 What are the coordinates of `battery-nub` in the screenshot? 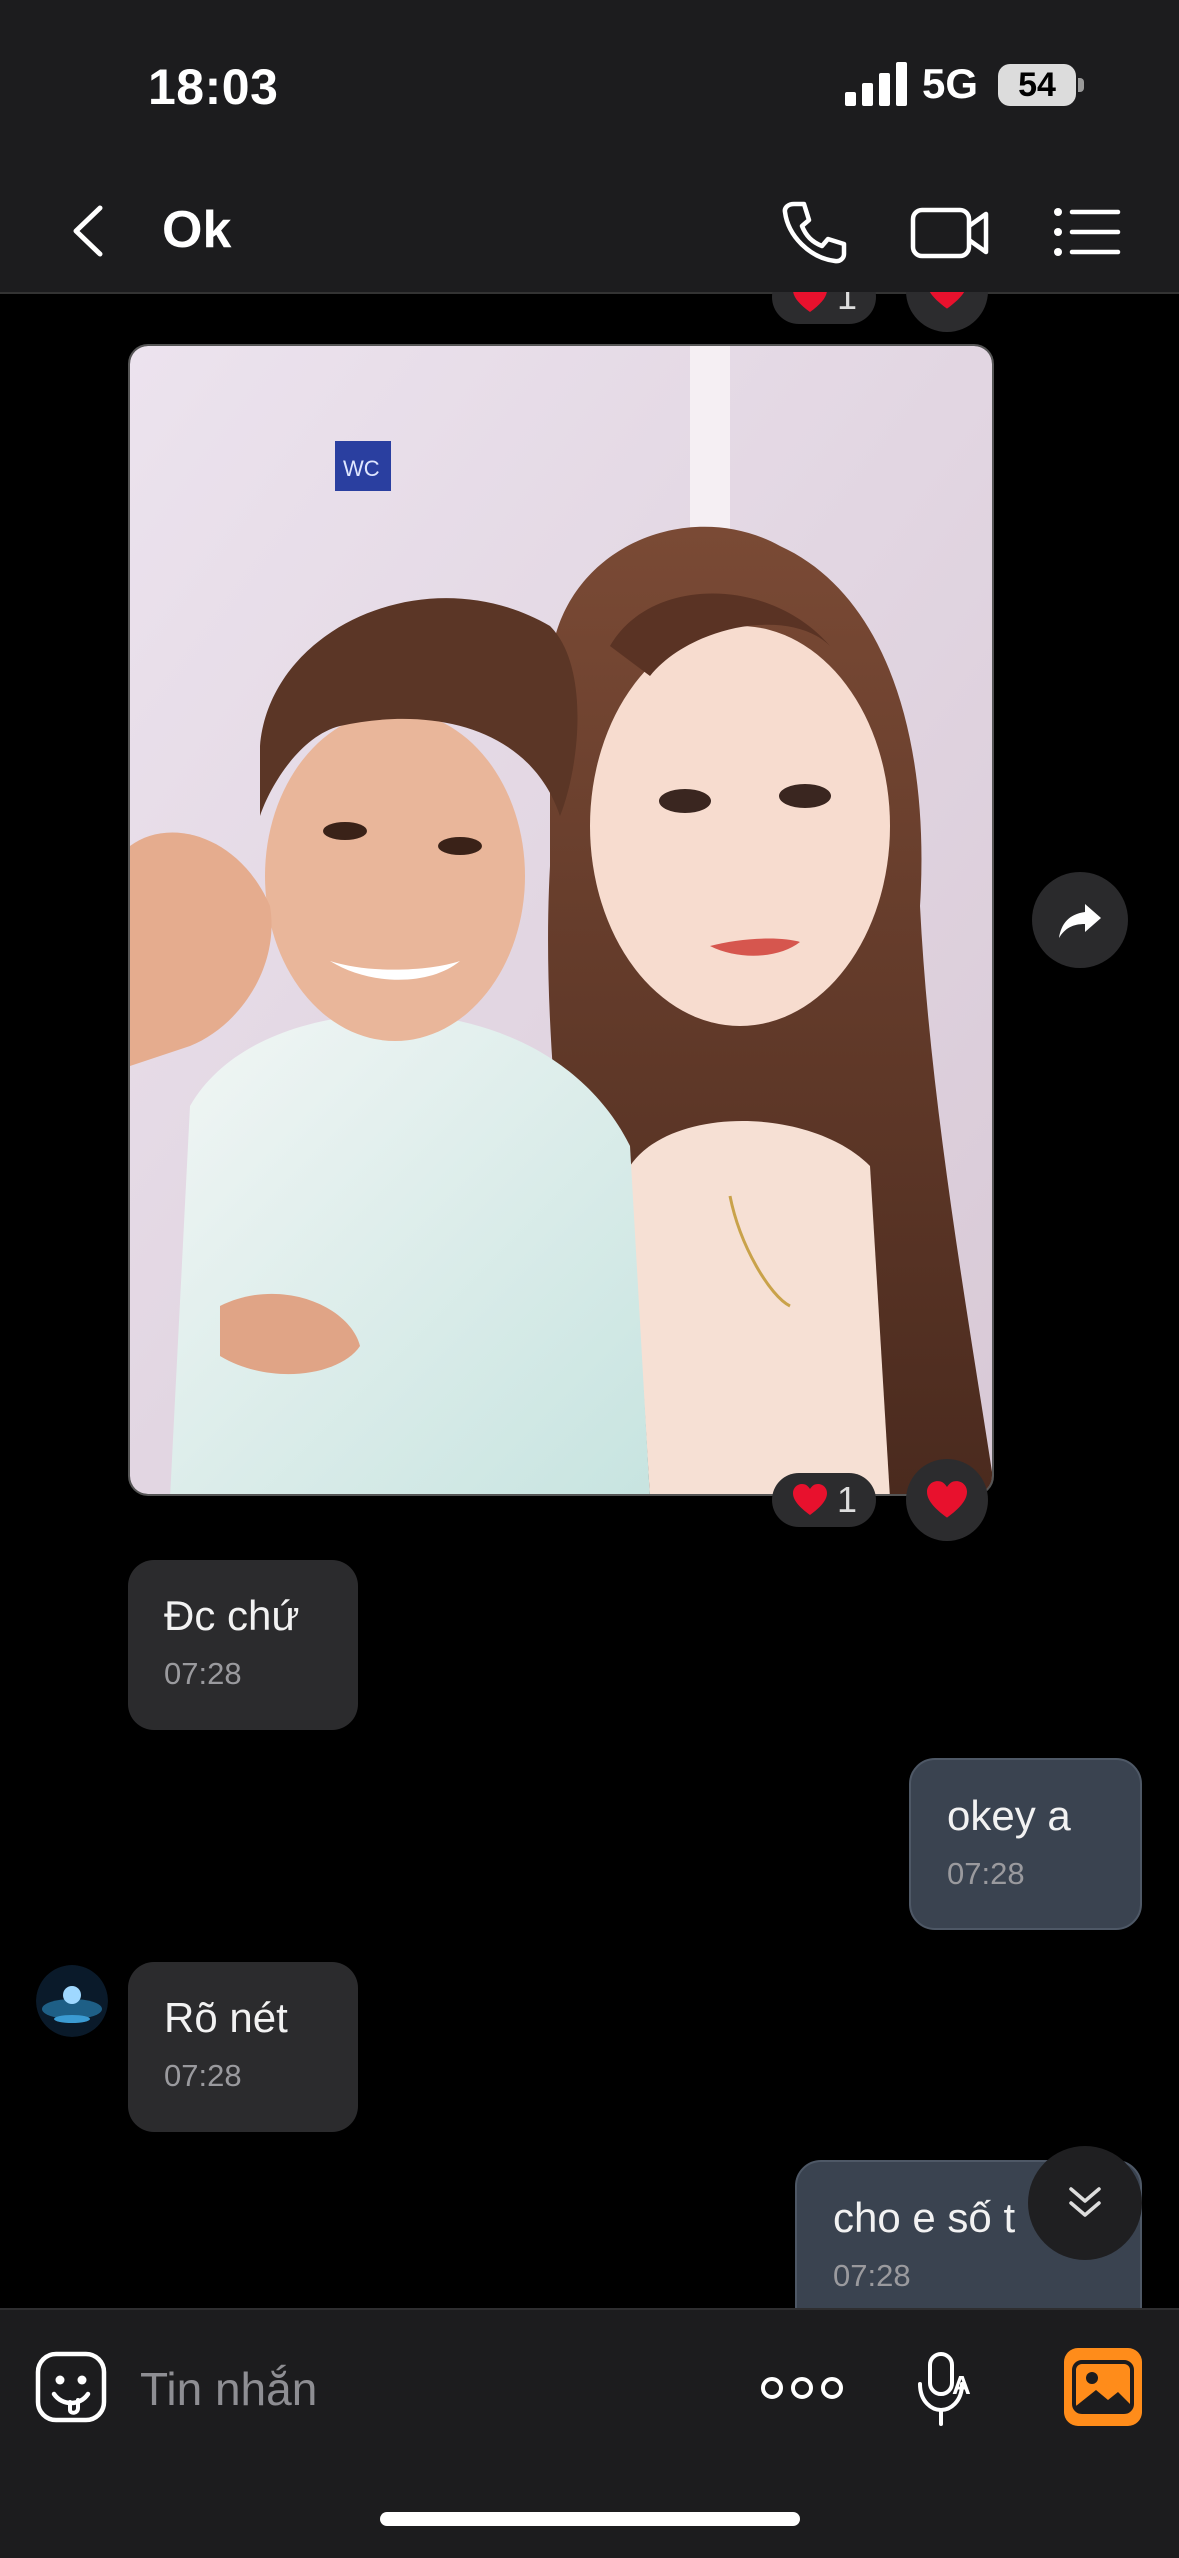 It's located at (1081, 85).